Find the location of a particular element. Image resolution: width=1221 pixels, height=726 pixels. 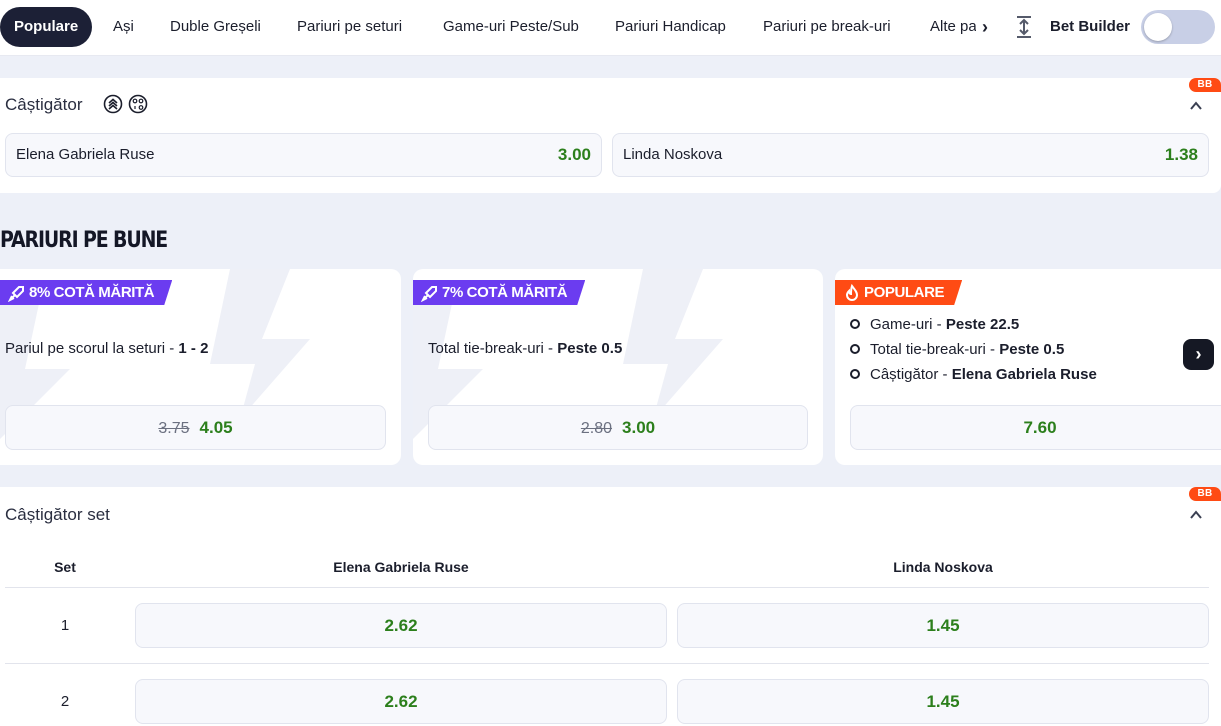

boost-tag: 8% COTĂ MĂRITĂ is located at coordinates (86, 292).